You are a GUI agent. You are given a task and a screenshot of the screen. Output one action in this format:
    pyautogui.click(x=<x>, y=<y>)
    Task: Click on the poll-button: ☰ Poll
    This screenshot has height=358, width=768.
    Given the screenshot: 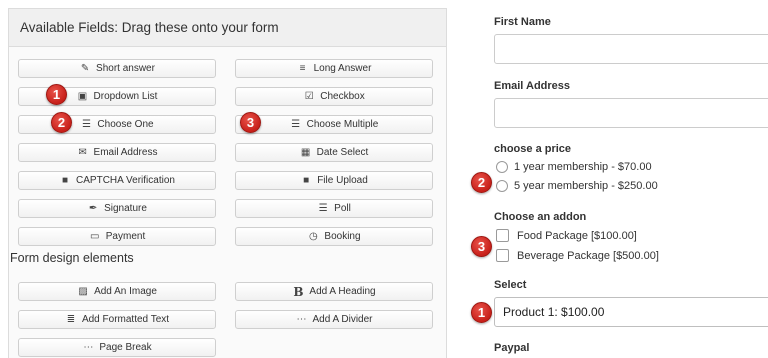 What is the action you would take?
    pyautogui.click(x=334, y=208)
    